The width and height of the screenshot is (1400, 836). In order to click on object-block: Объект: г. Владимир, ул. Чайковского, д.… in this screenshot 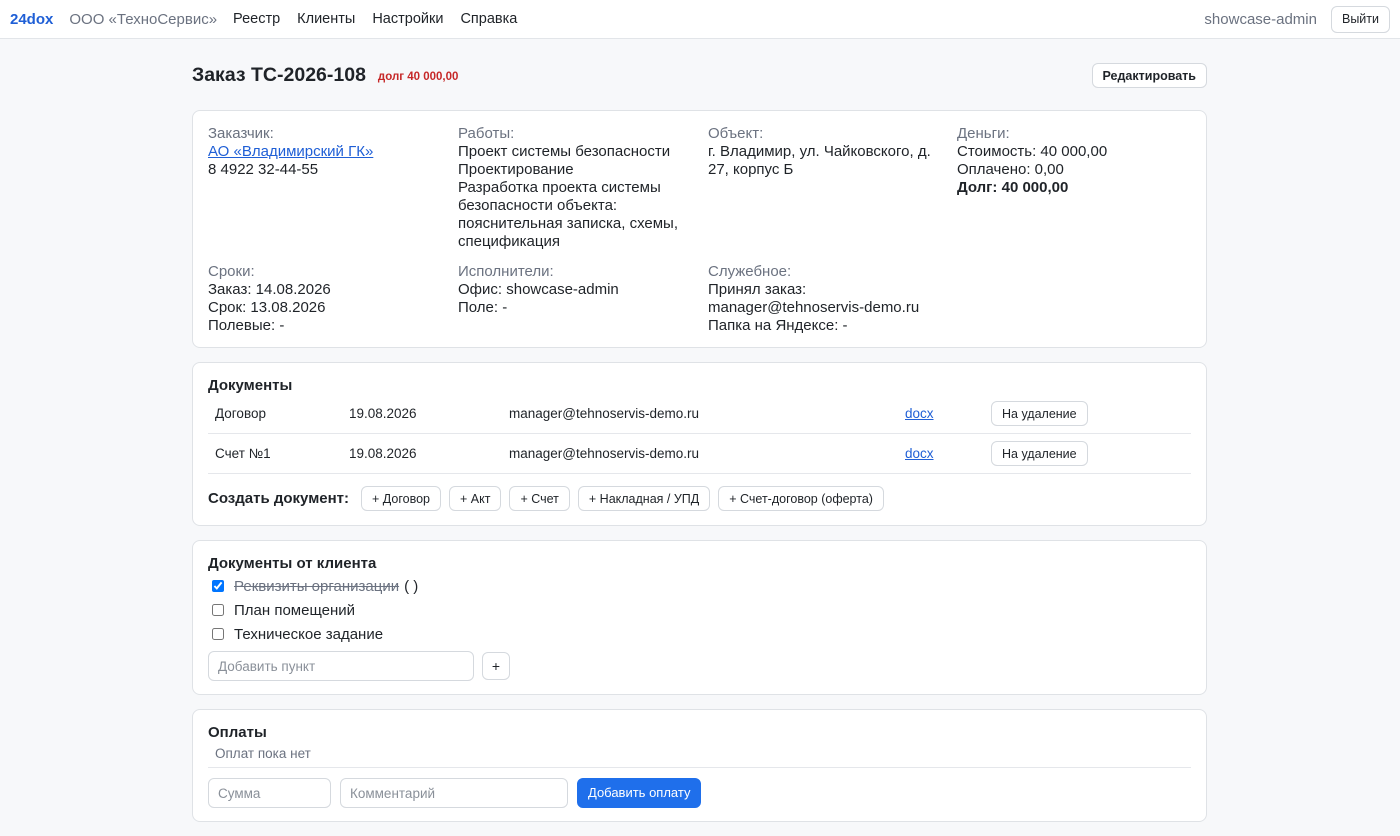, I will do `click(832, 188)`.